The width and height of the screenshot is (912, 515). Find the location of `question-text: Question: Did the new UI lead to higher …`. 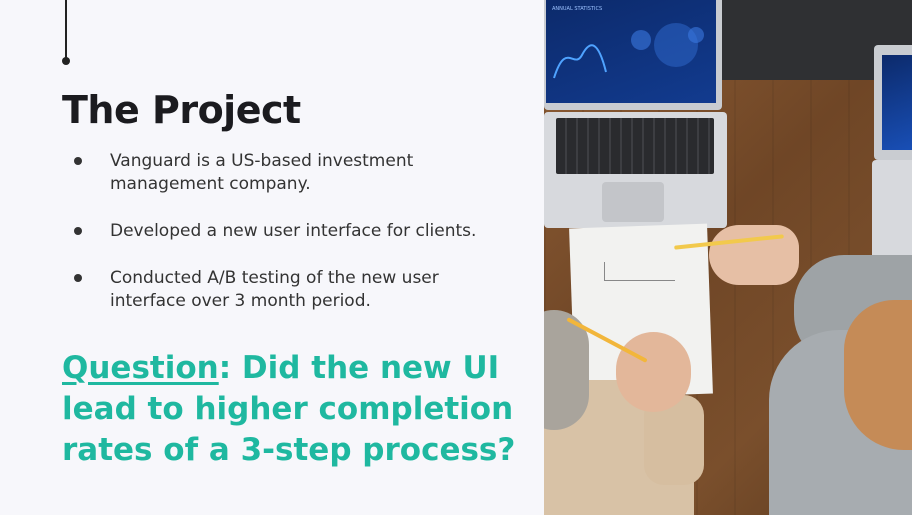

question-text: Question: Did the new UI lead to higher … is located at coordinates (292, 409).